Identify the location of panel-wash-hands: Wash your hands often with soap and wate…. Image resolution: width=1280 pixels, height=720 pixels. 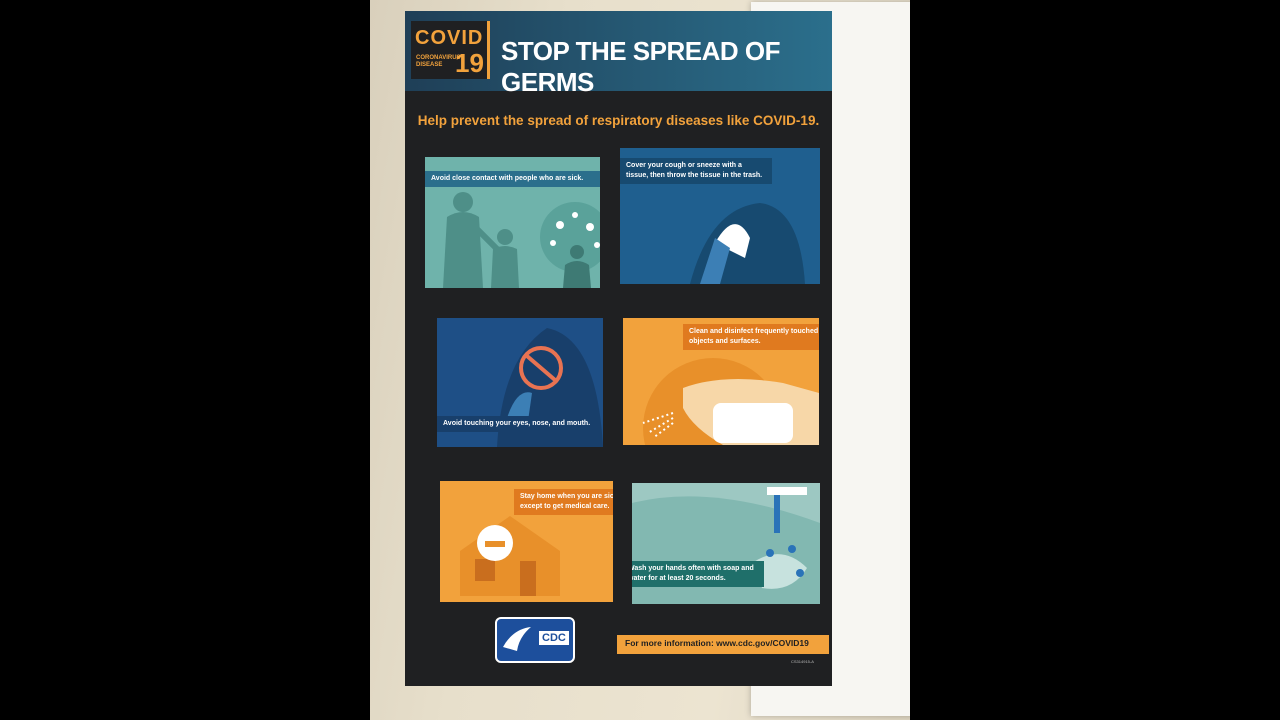
(726, 543).